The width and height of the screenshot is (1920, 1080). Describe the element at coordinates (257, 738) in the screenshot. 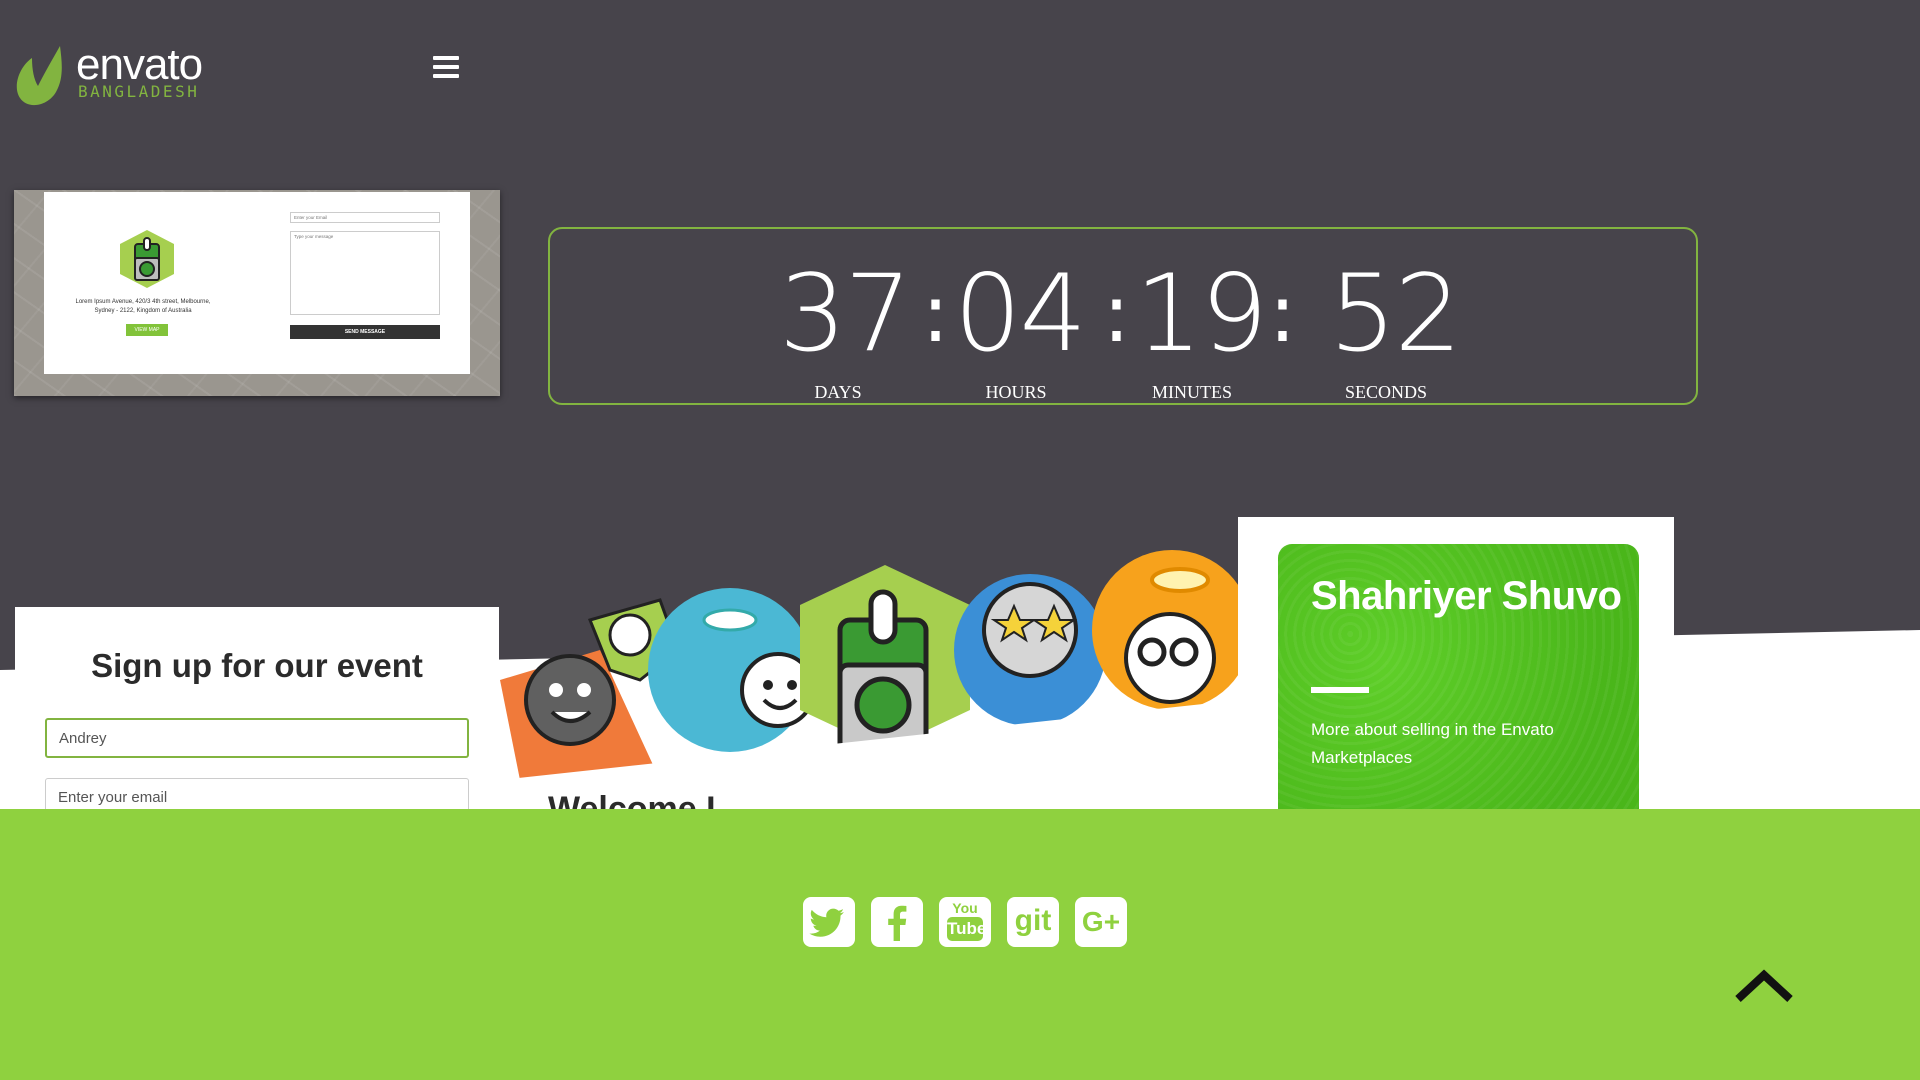

I see `name-input: Andrey` at that location.